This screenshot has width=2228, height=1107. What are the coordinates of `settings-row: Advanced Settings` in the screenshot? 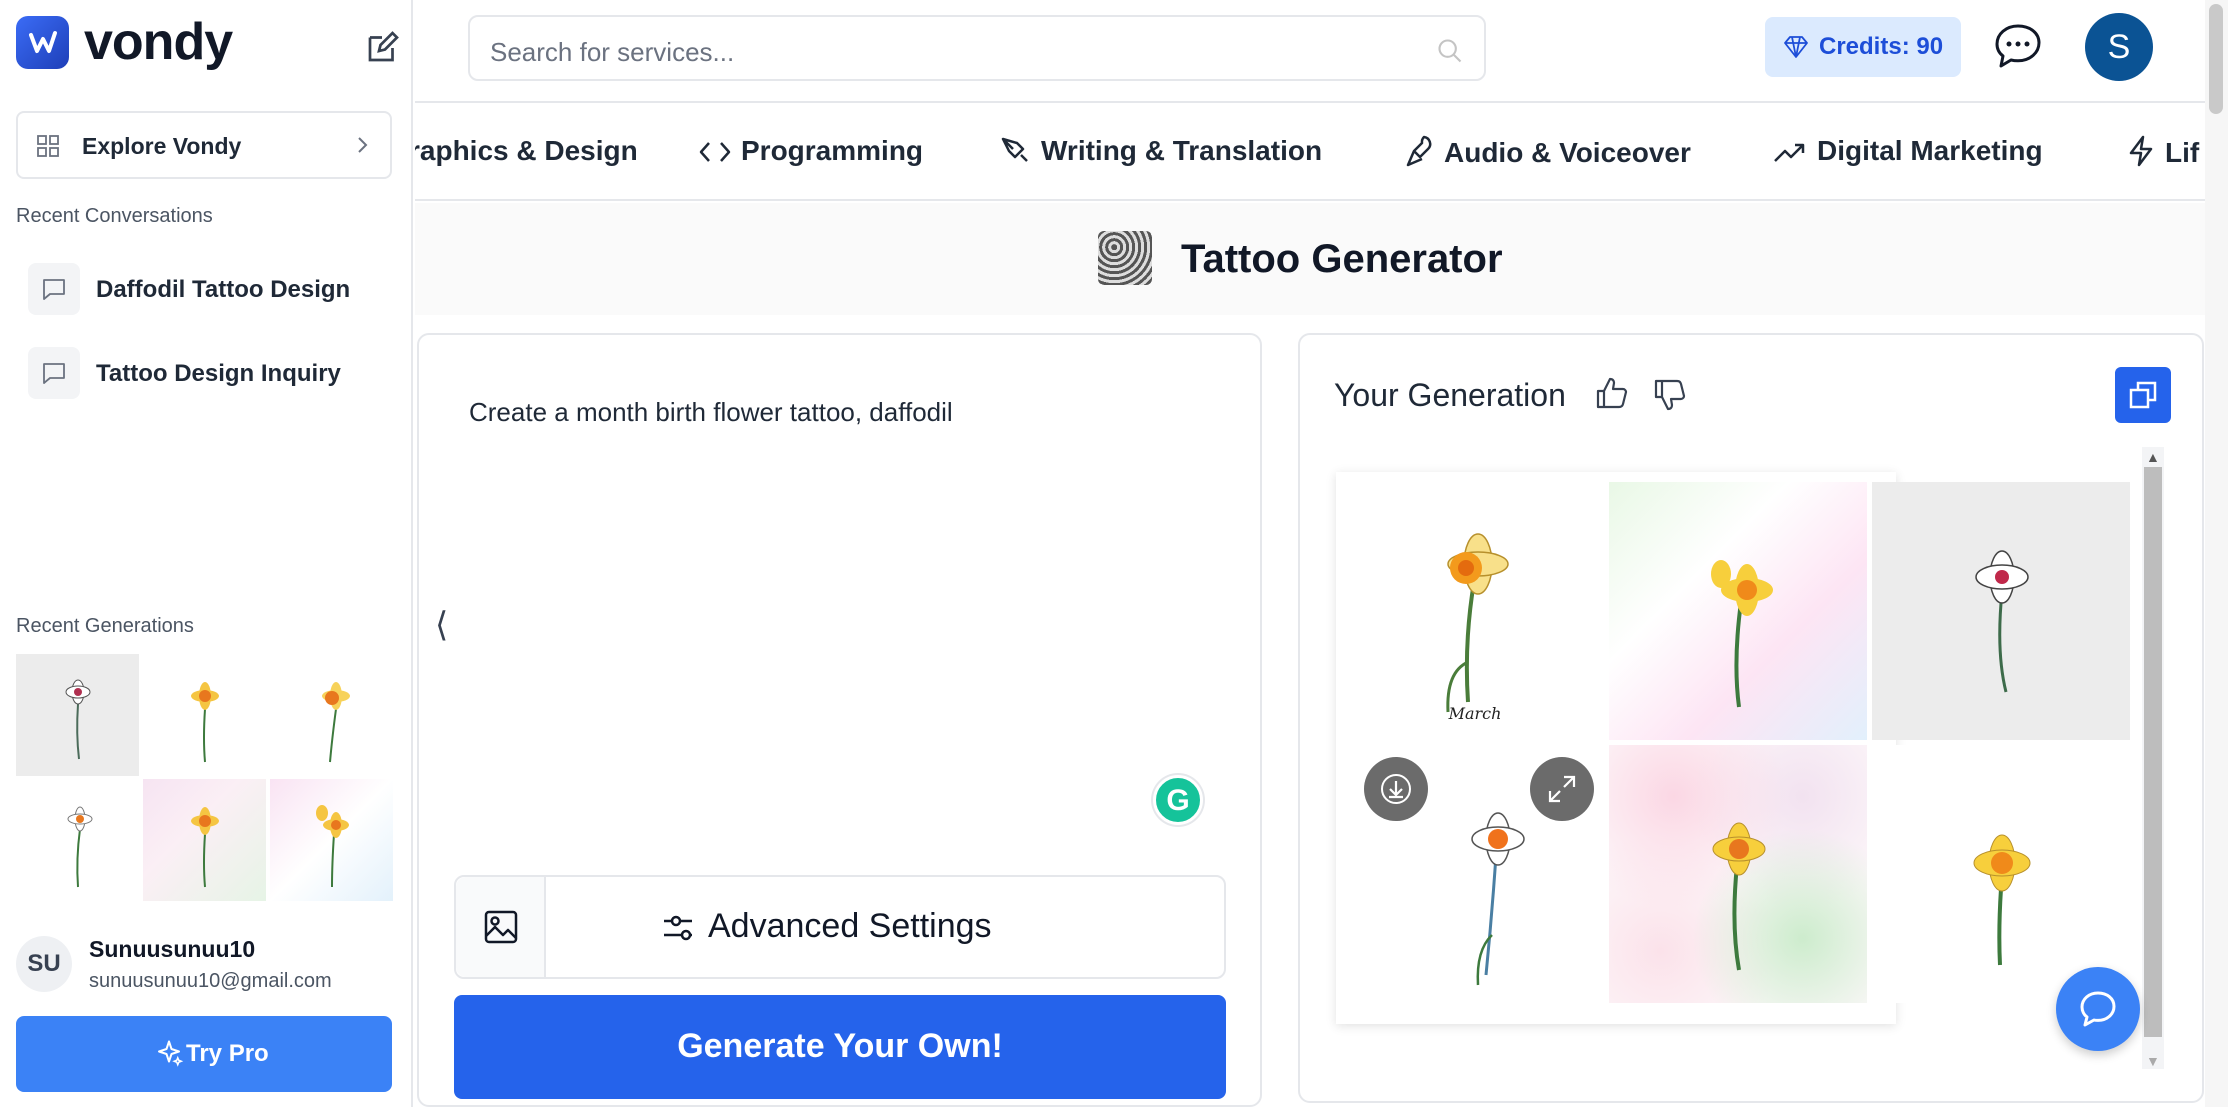 It's located at (840, 927).